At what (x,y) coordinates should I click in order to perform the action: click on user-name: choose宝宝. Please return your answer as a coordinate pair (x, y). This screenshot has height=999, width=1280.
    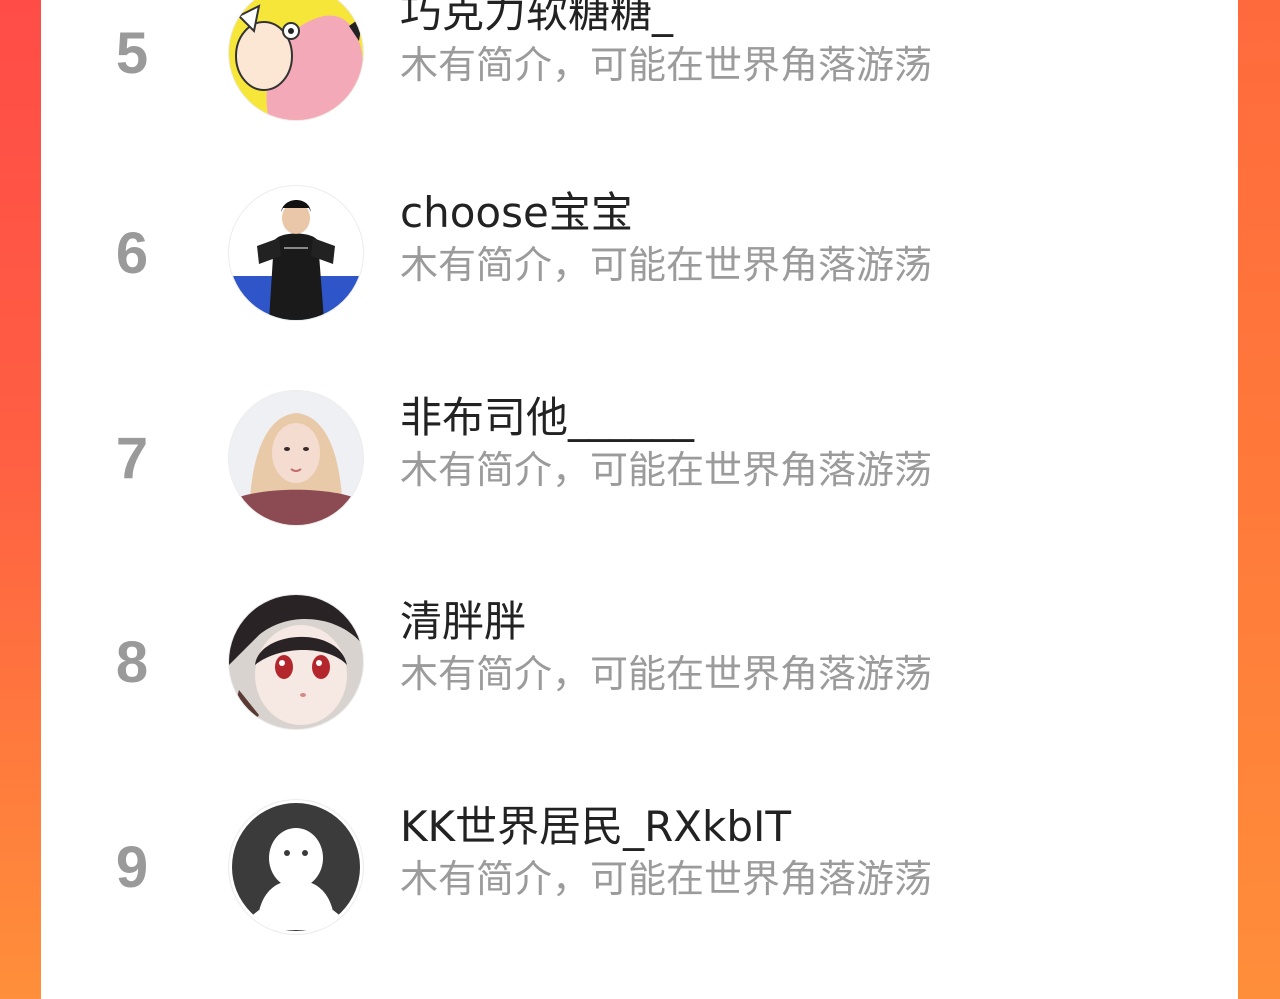
    Looking at the image, I should click on (516, 213).